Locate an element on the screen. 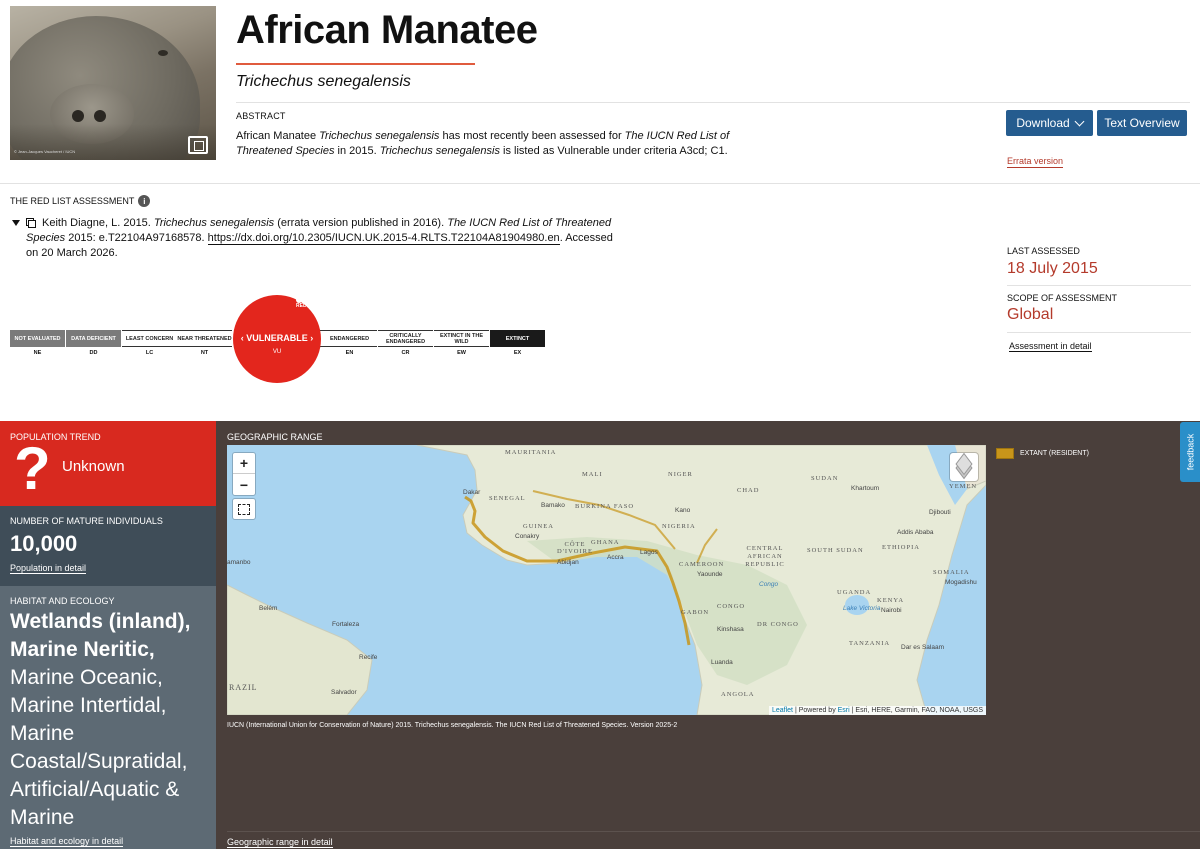 This screenshot has height=849, width=1200. map-label-city: Luanda is located at coordinates (722, 662).